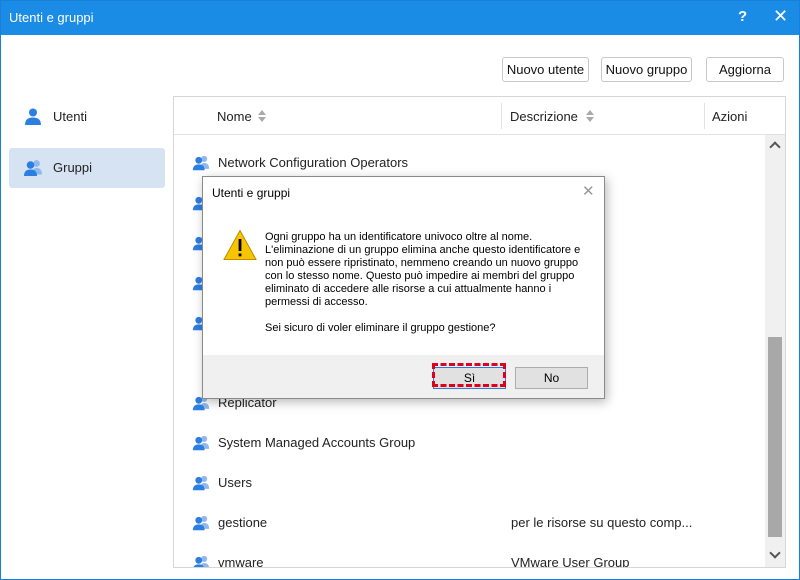 The height and width of the screenshot is (580, 800). Describe the element at coordinates (775, 146) in the screenshot. I see `scroll-up-icon` at that location.